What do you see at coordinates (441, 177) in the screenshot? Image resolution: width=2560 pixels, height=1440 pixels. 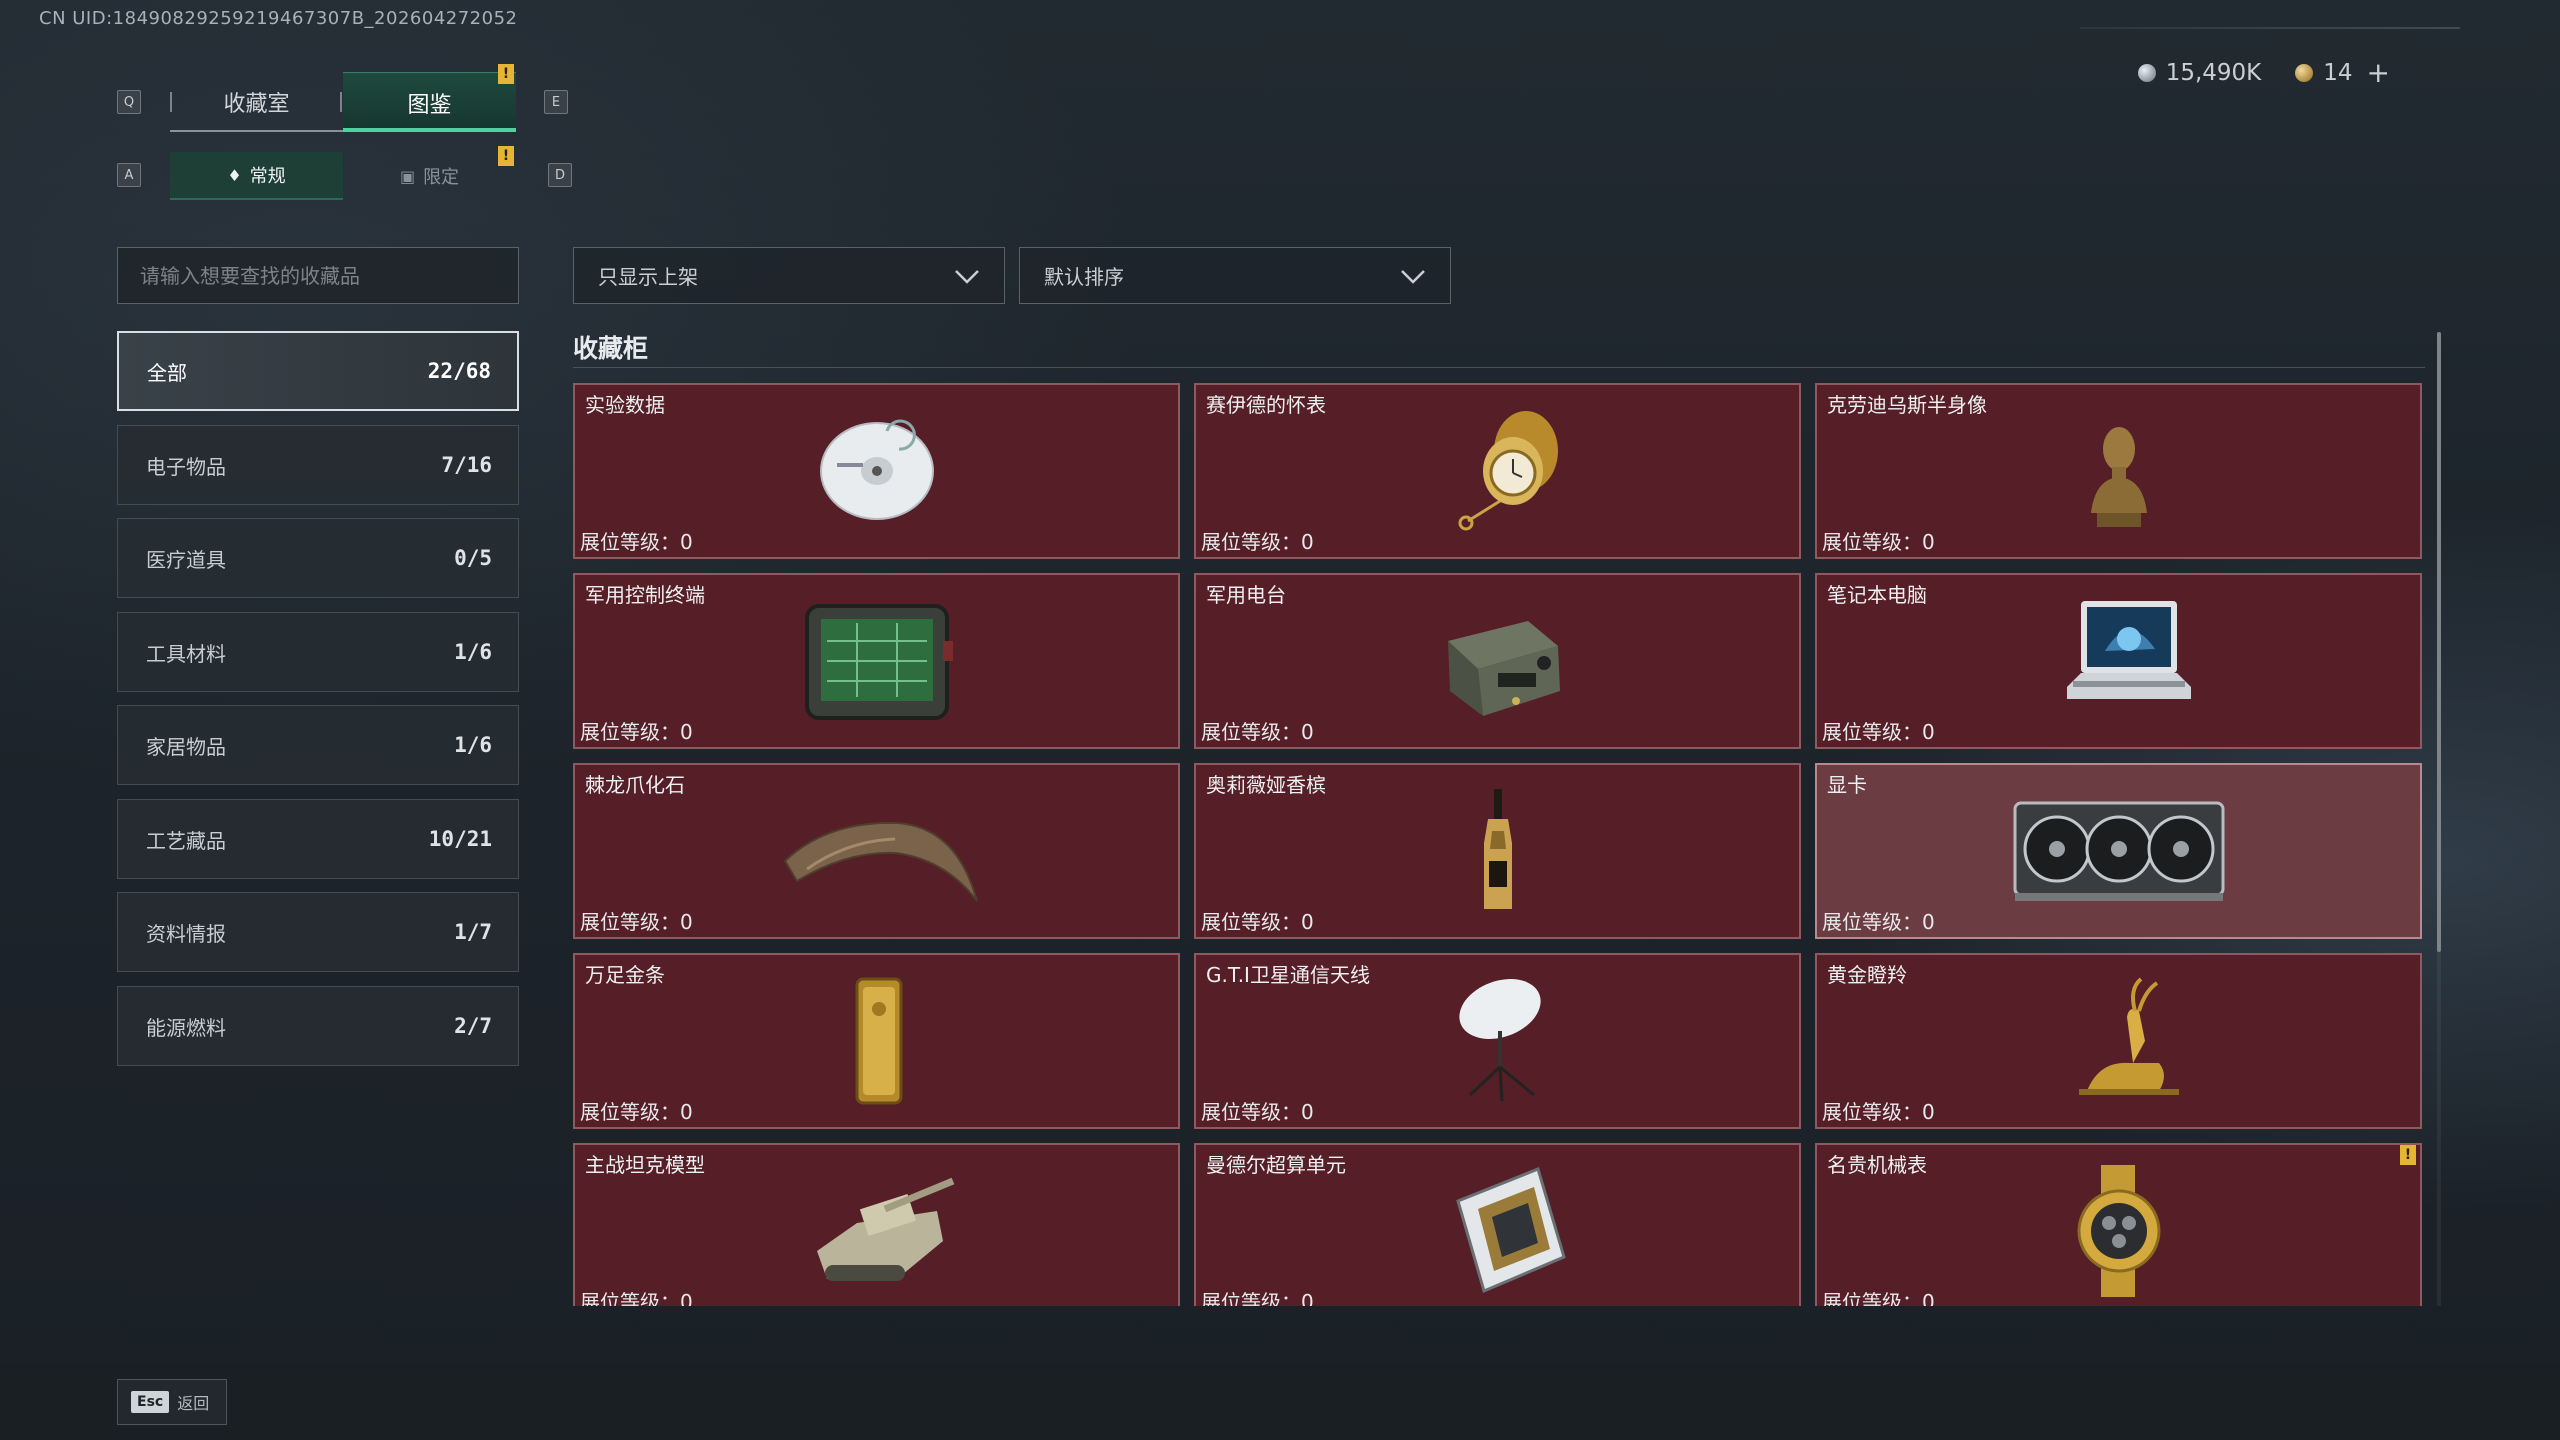 I see `subtab-limited-label: 限定` at bounding box center [441, 177].